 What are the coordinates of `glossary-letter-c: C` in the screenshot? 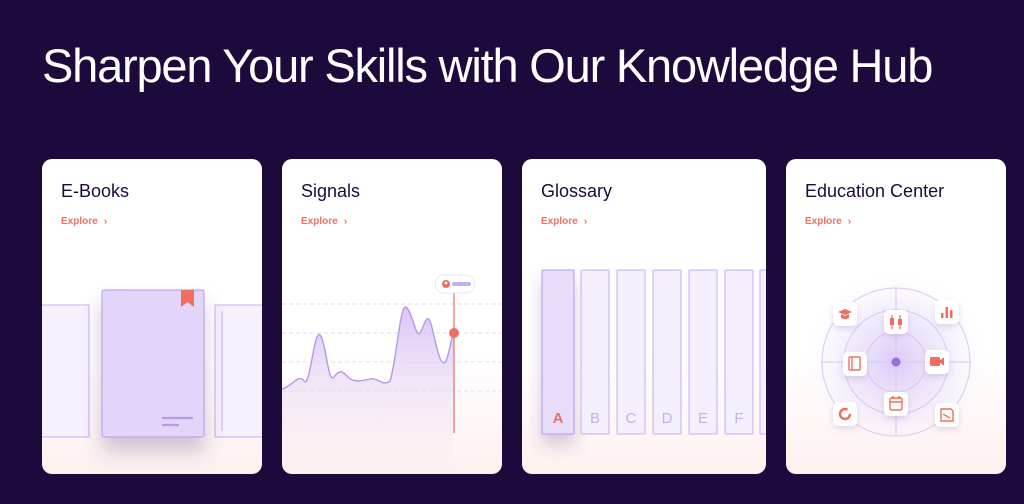 It's located at (631, 418).